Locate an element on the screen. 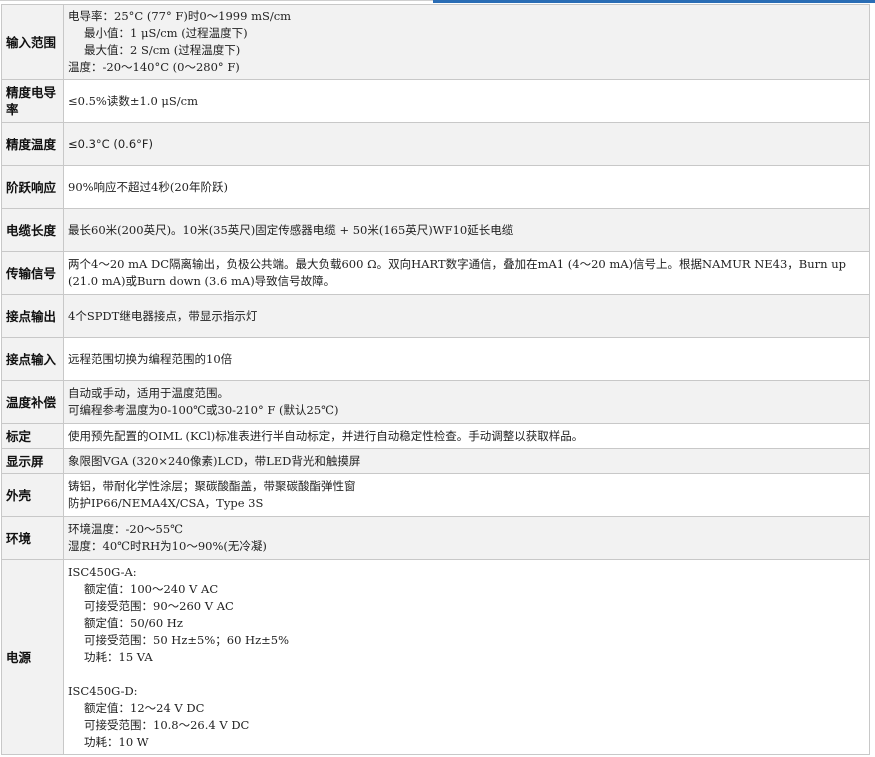  spec-value: ≤0.5%读数±1.0 μS/cm is located at coordinates (466, 101).